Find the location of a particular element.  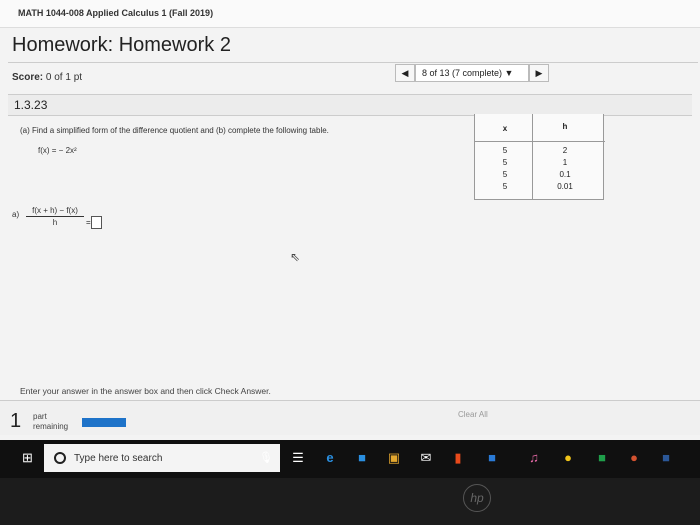

question-selector: 8 of 13 (7 complete) ▼ is located at coordinates (472, 73).